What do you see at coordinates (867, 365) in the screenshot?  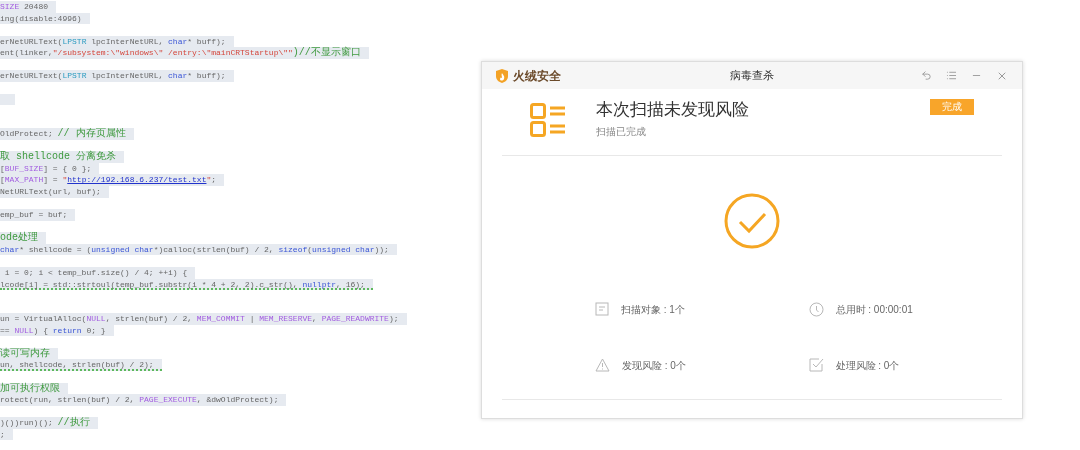 I see `scan-stat: 处理风险 : 0个` at bounding box center [867, 365].